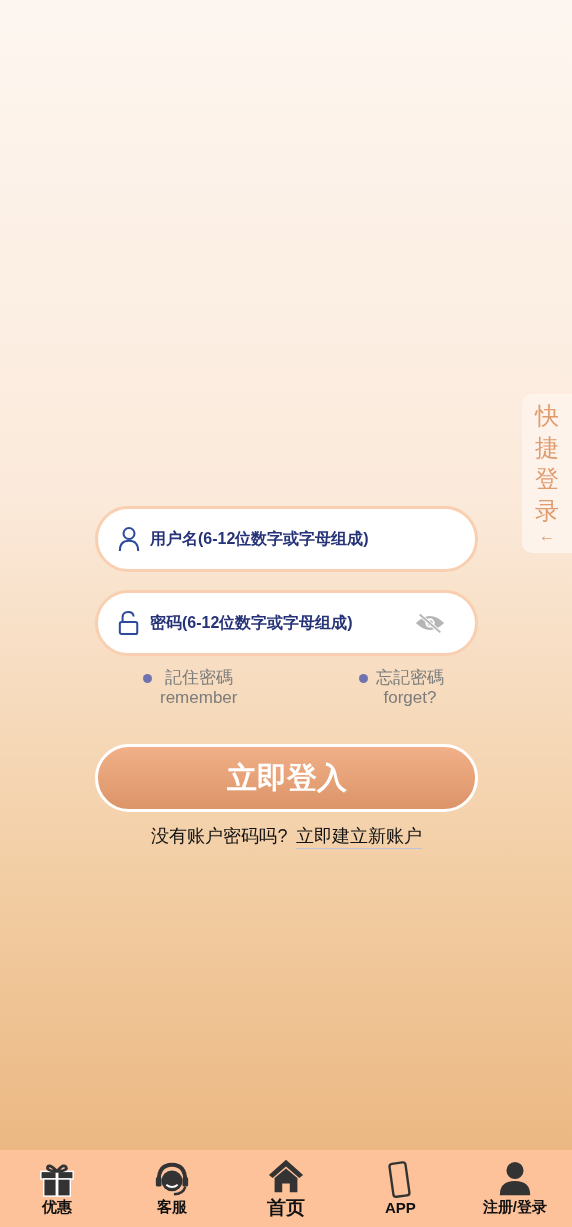 The width and height of the screenshot is (572, 1227). What do you see at coordinates (129, 623) in the screenshot?
I see `padlock-icon` at bounding box center [129, 623].